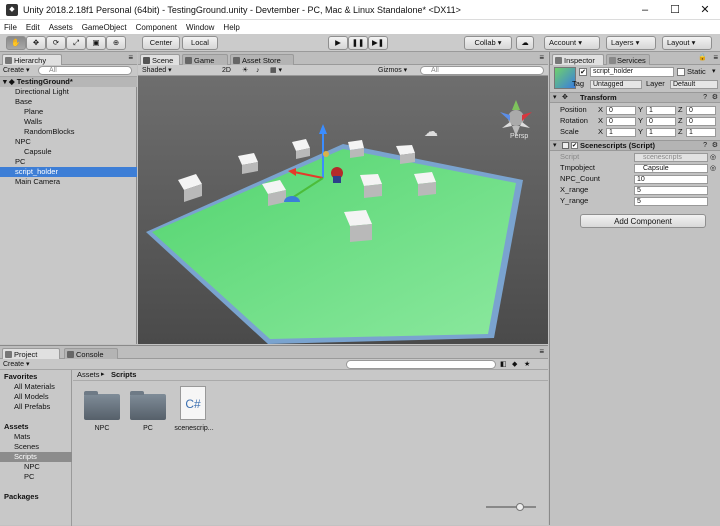 The height and width of the screenshot is (526, 720). Describe the element at coordinates (68, 132) in the screenshot. I see `hierarchy-item: RandomBlocks` at that location.